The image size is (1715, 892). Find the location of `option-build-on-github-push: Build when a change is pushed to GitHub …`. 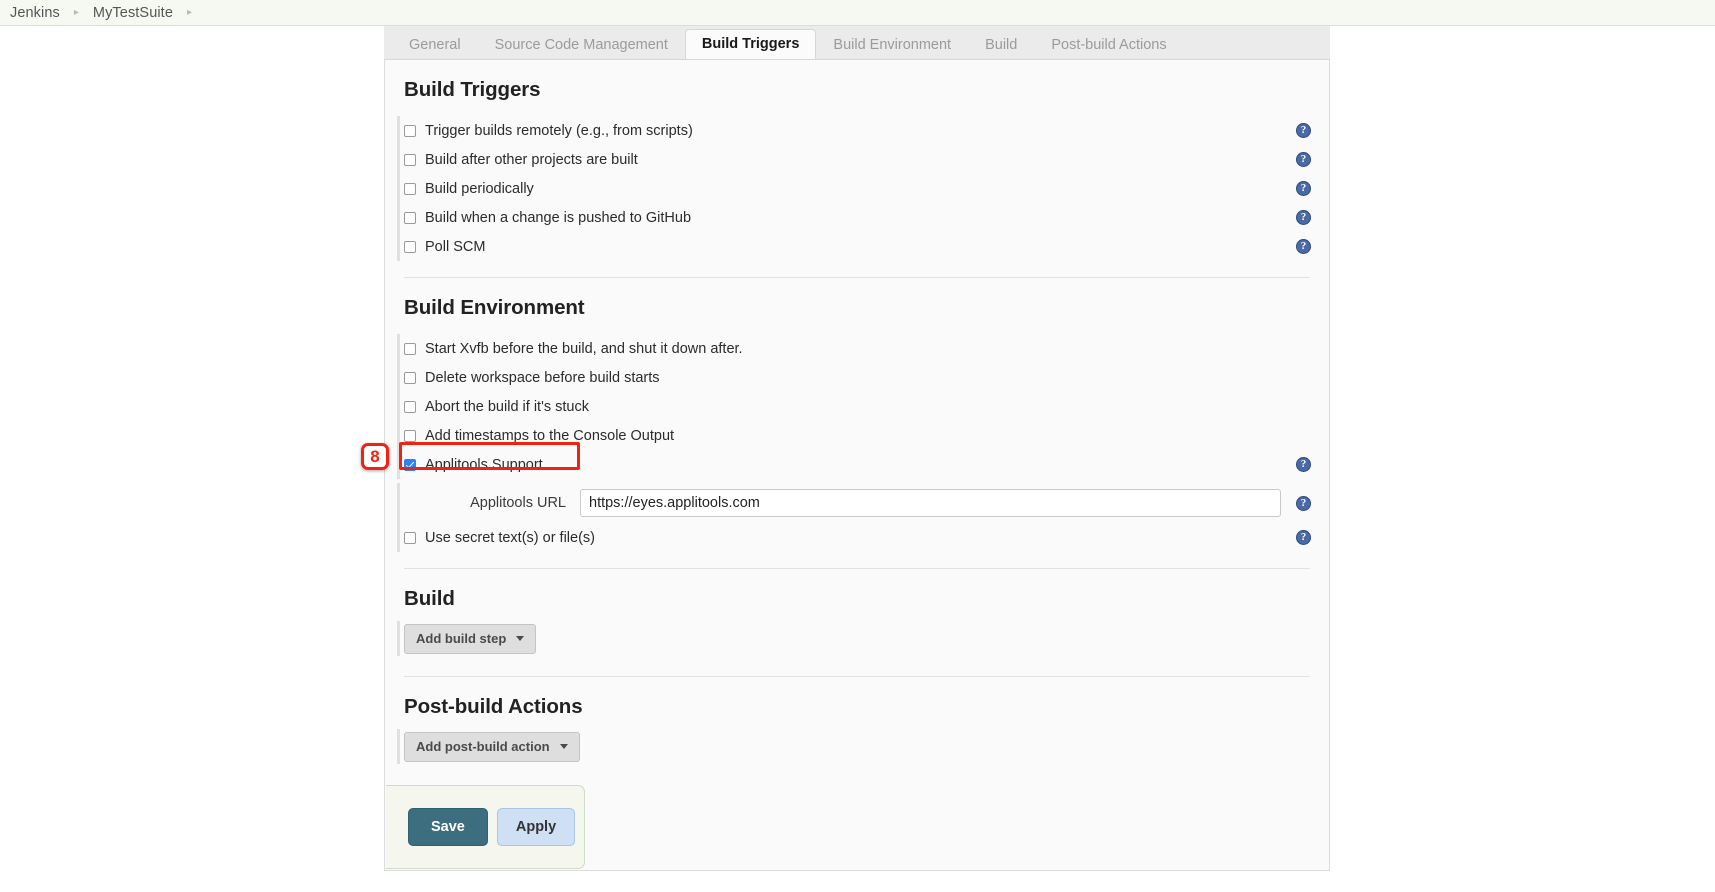

option-build-on-github-push: Build when a change is pushed to GitHub … is located at coordinates (857, 217).